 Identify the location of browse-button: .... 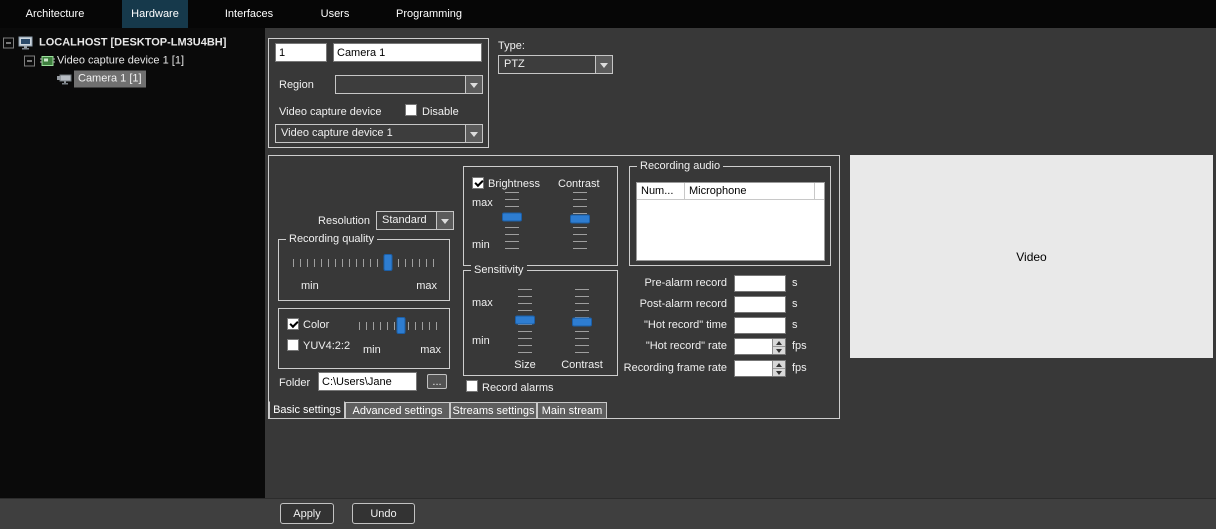
(437, 381).